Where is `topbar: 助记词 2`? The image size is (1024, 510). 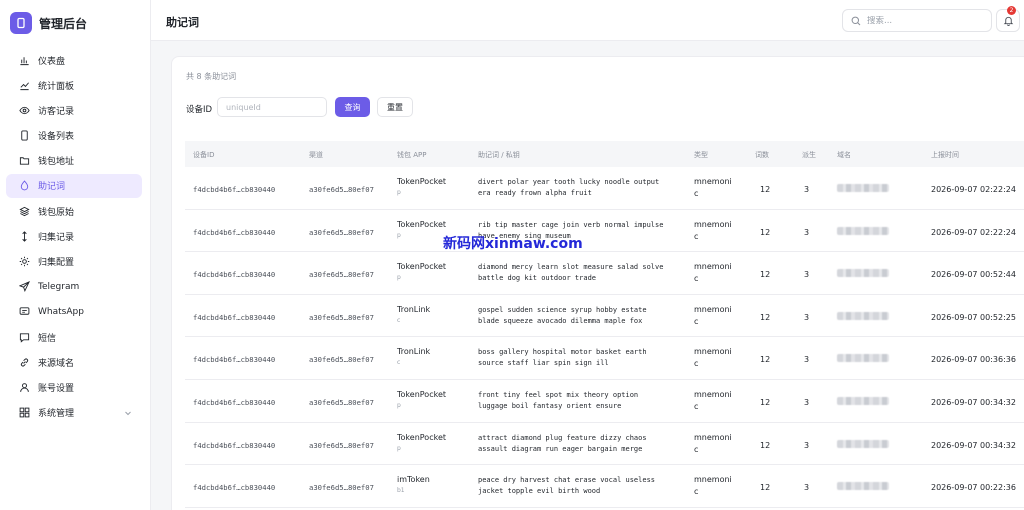
topbar: 助记词 2 is located at coordinates (587, 20).